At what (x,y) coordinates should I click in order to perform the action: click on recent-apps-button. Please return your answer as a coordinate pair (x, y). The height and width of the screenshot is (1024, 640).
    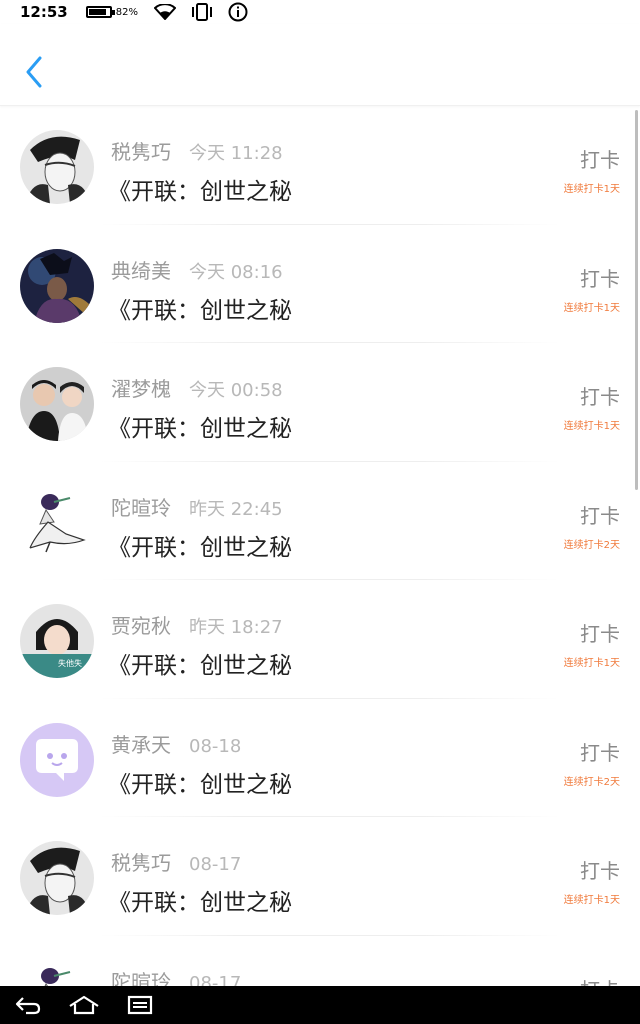
    Looking at the image, I should click on (140, 1005).